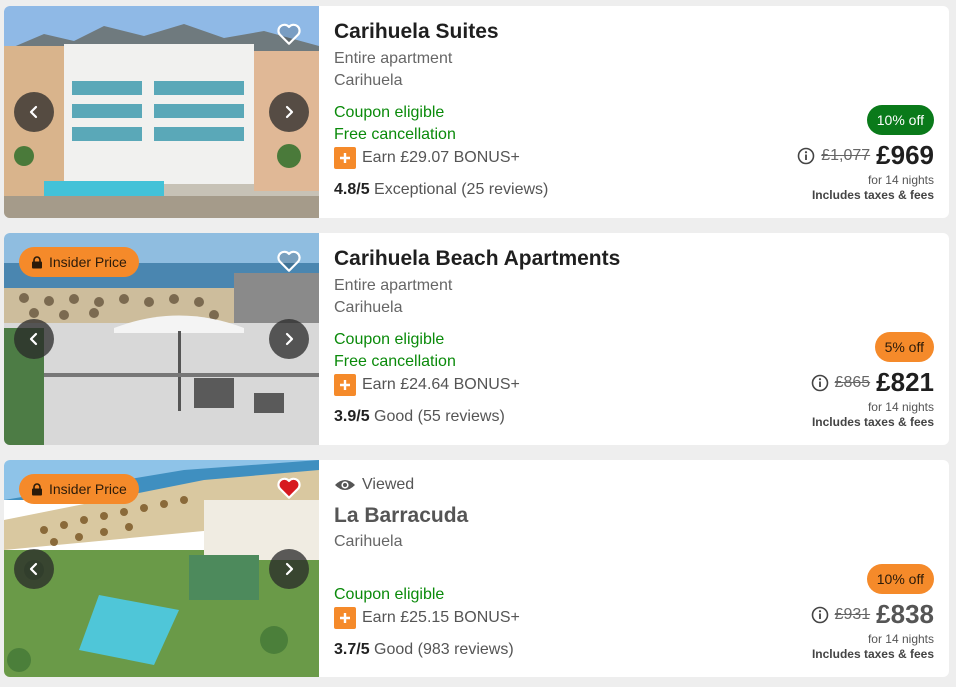  Describe the element at coordinates (872, 614) in the screenshot. I see `price-row: £931 £838` at that location.